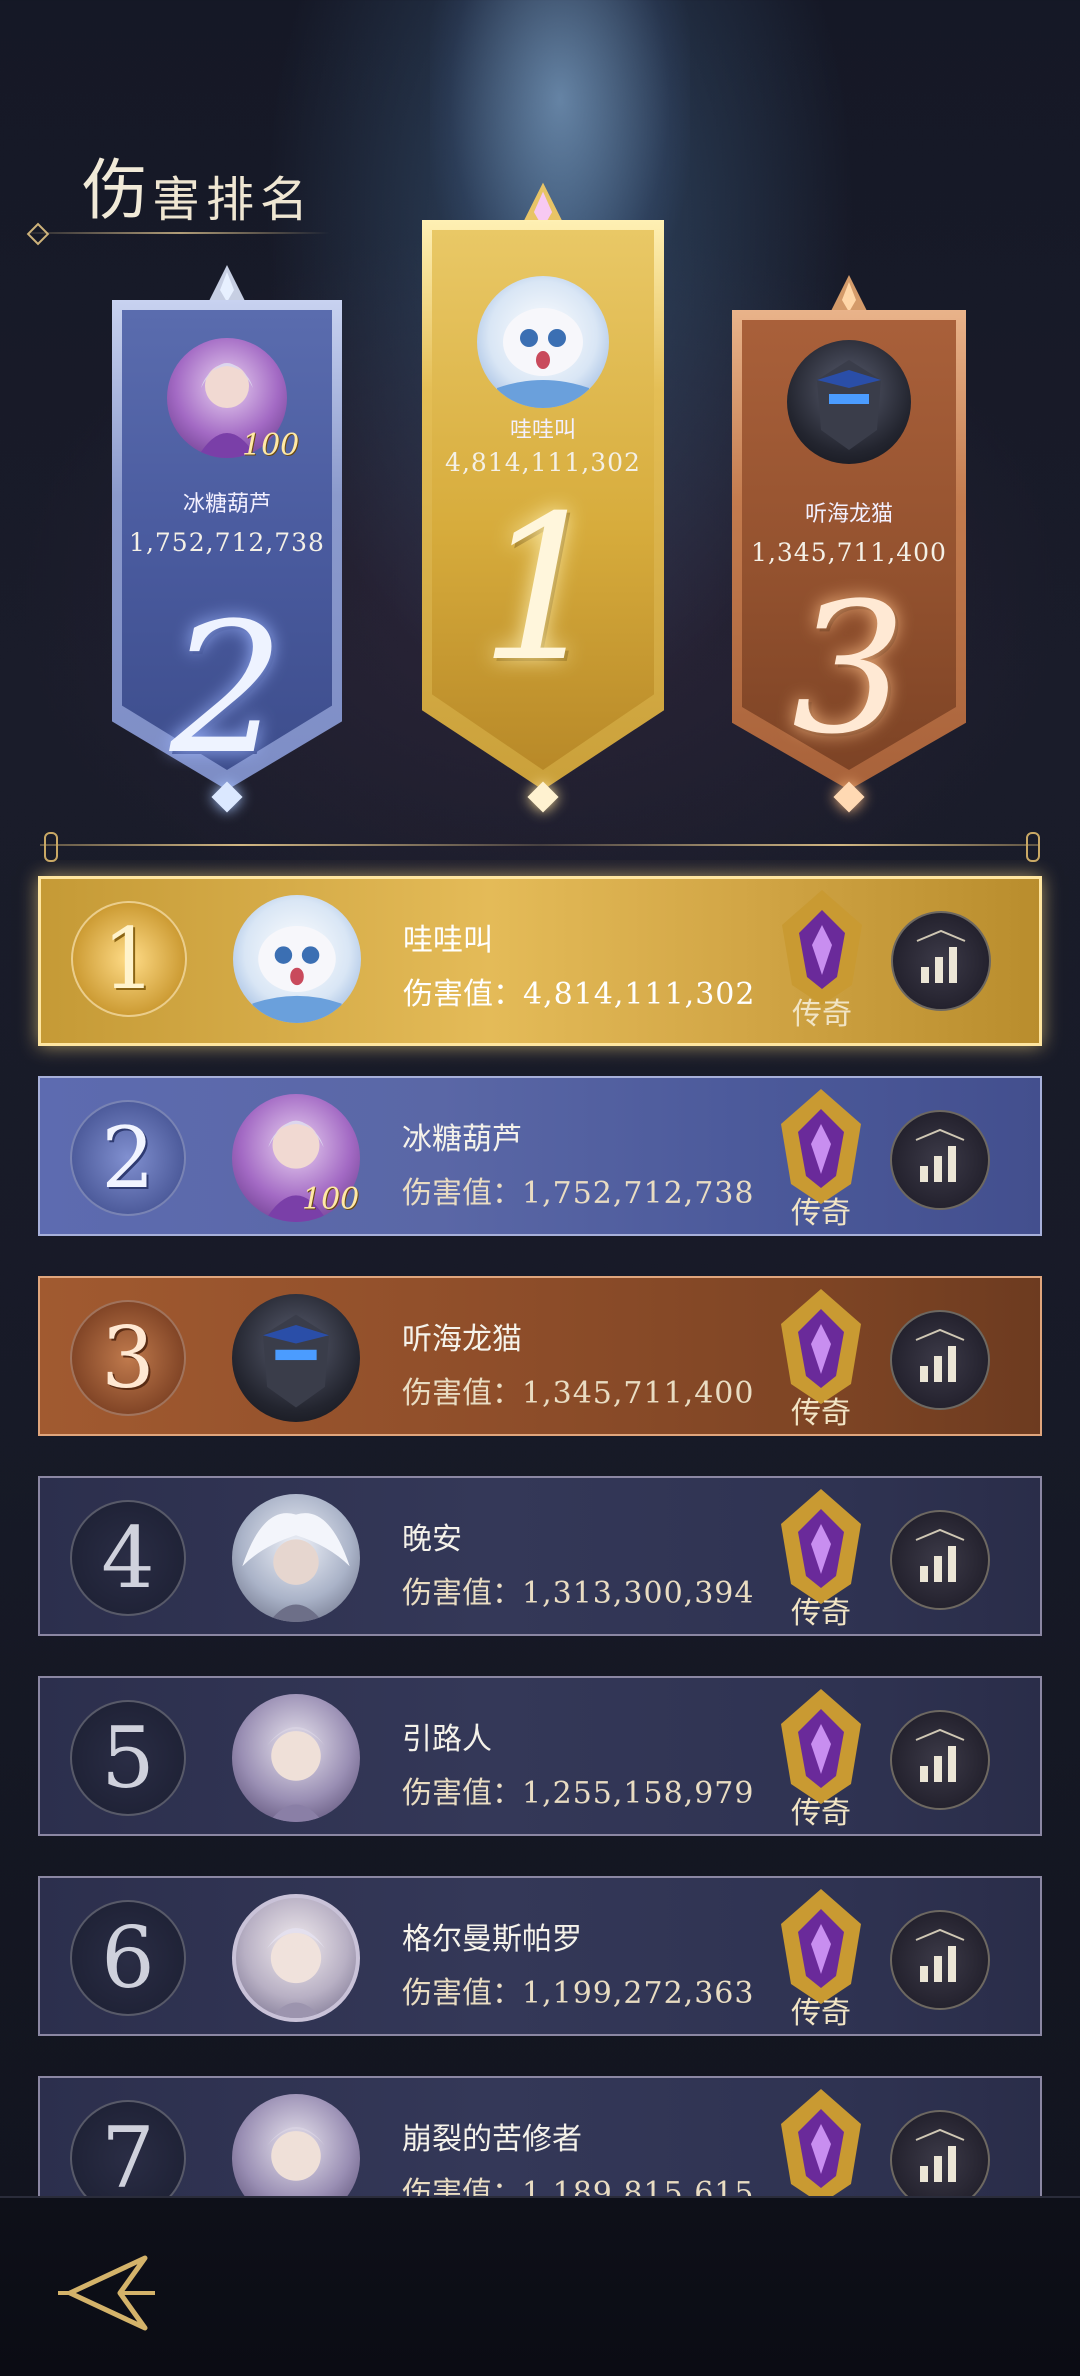  I want to click on title-ornament, so click(38, 234).